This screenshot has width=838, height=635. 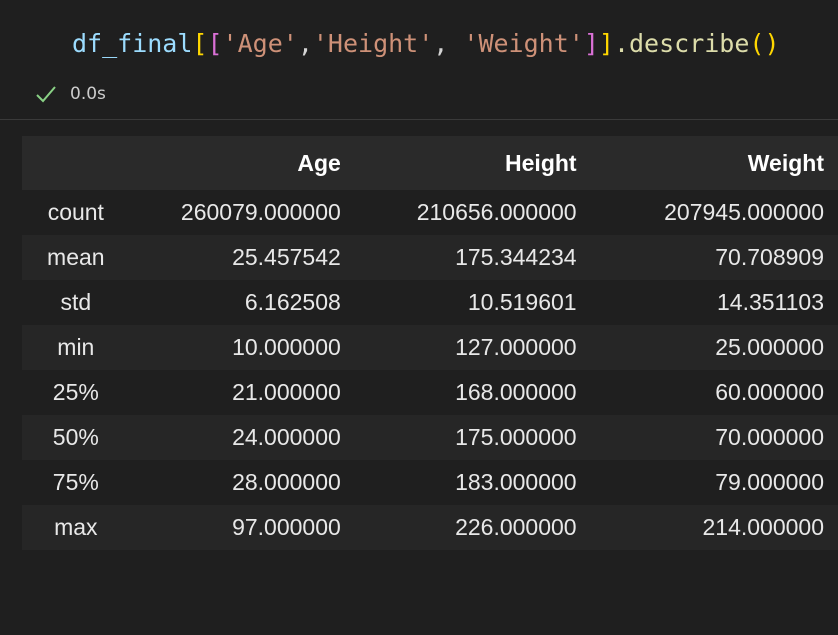 What do you see at coordinates (769, 482) in the screenshot?
I see `table-cell: 79.000000` at bounding box center [769, 482].